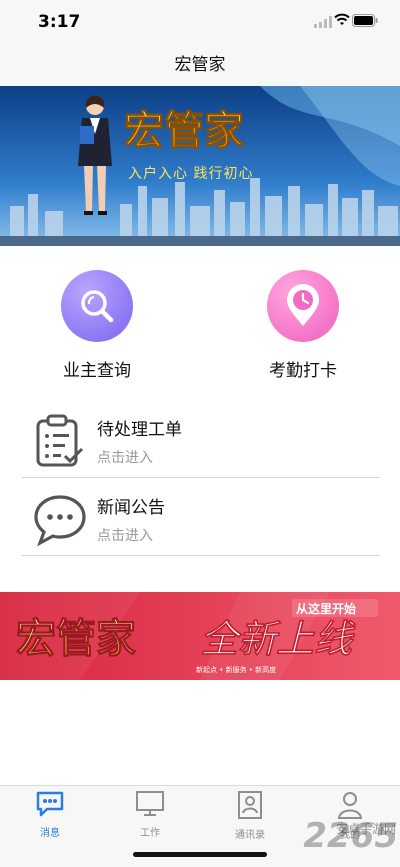 Image resolution: width=400 pixels, height=867 pixels. What do you see at coordinates (236, 669) in the screenshot?
I see `promo-subtitle: 新起点 • 新服务 • 新高度` at bounding box center [236, 669].